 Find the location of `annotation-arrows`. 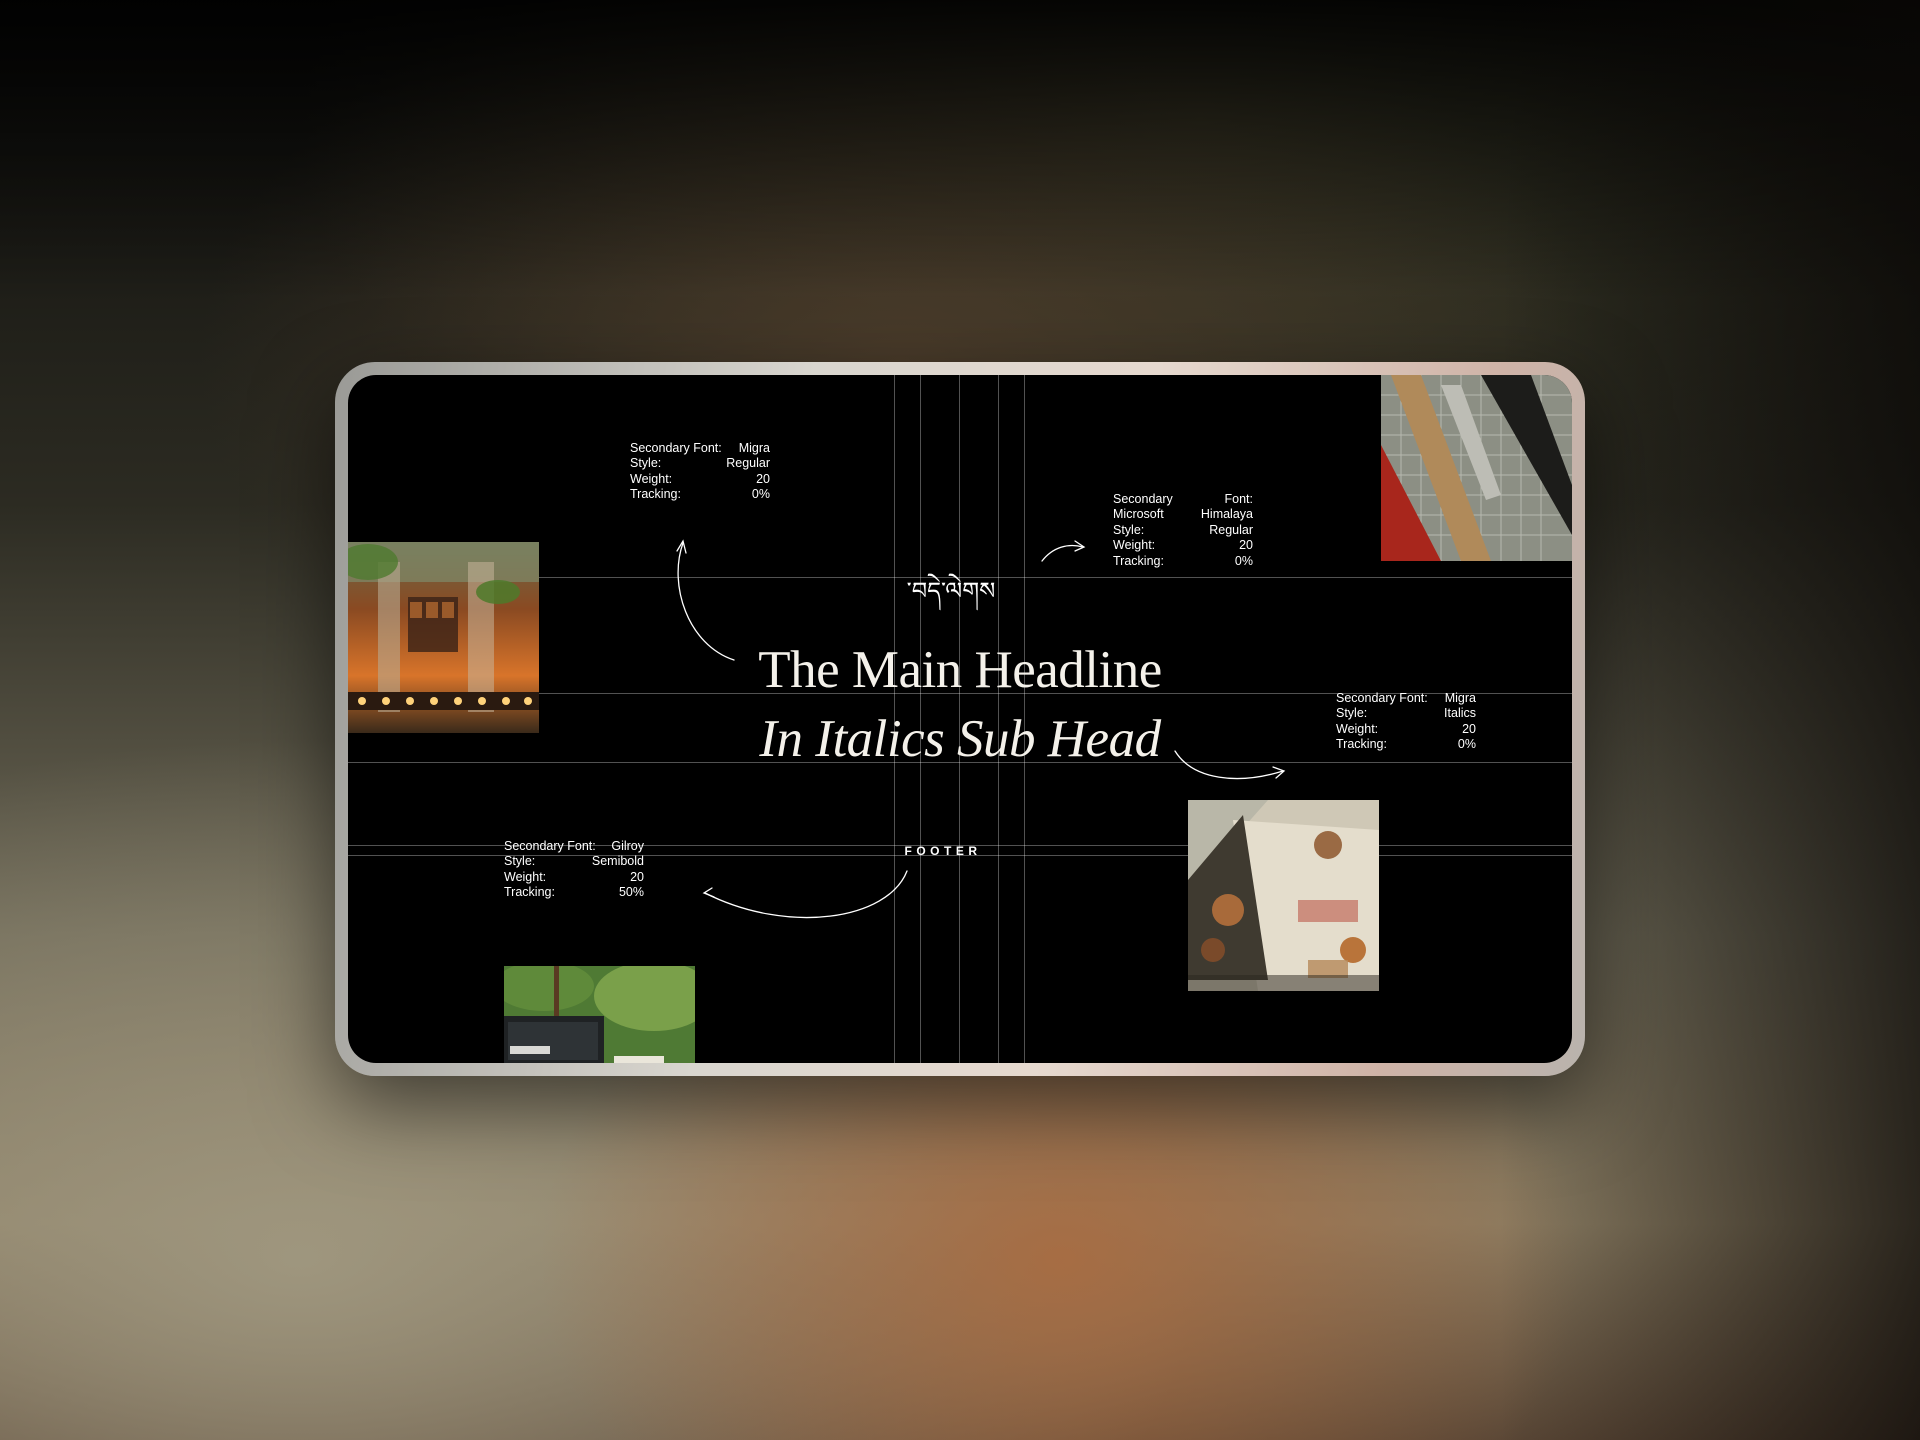

annotation-arrows is located at coordinates (981, 729).